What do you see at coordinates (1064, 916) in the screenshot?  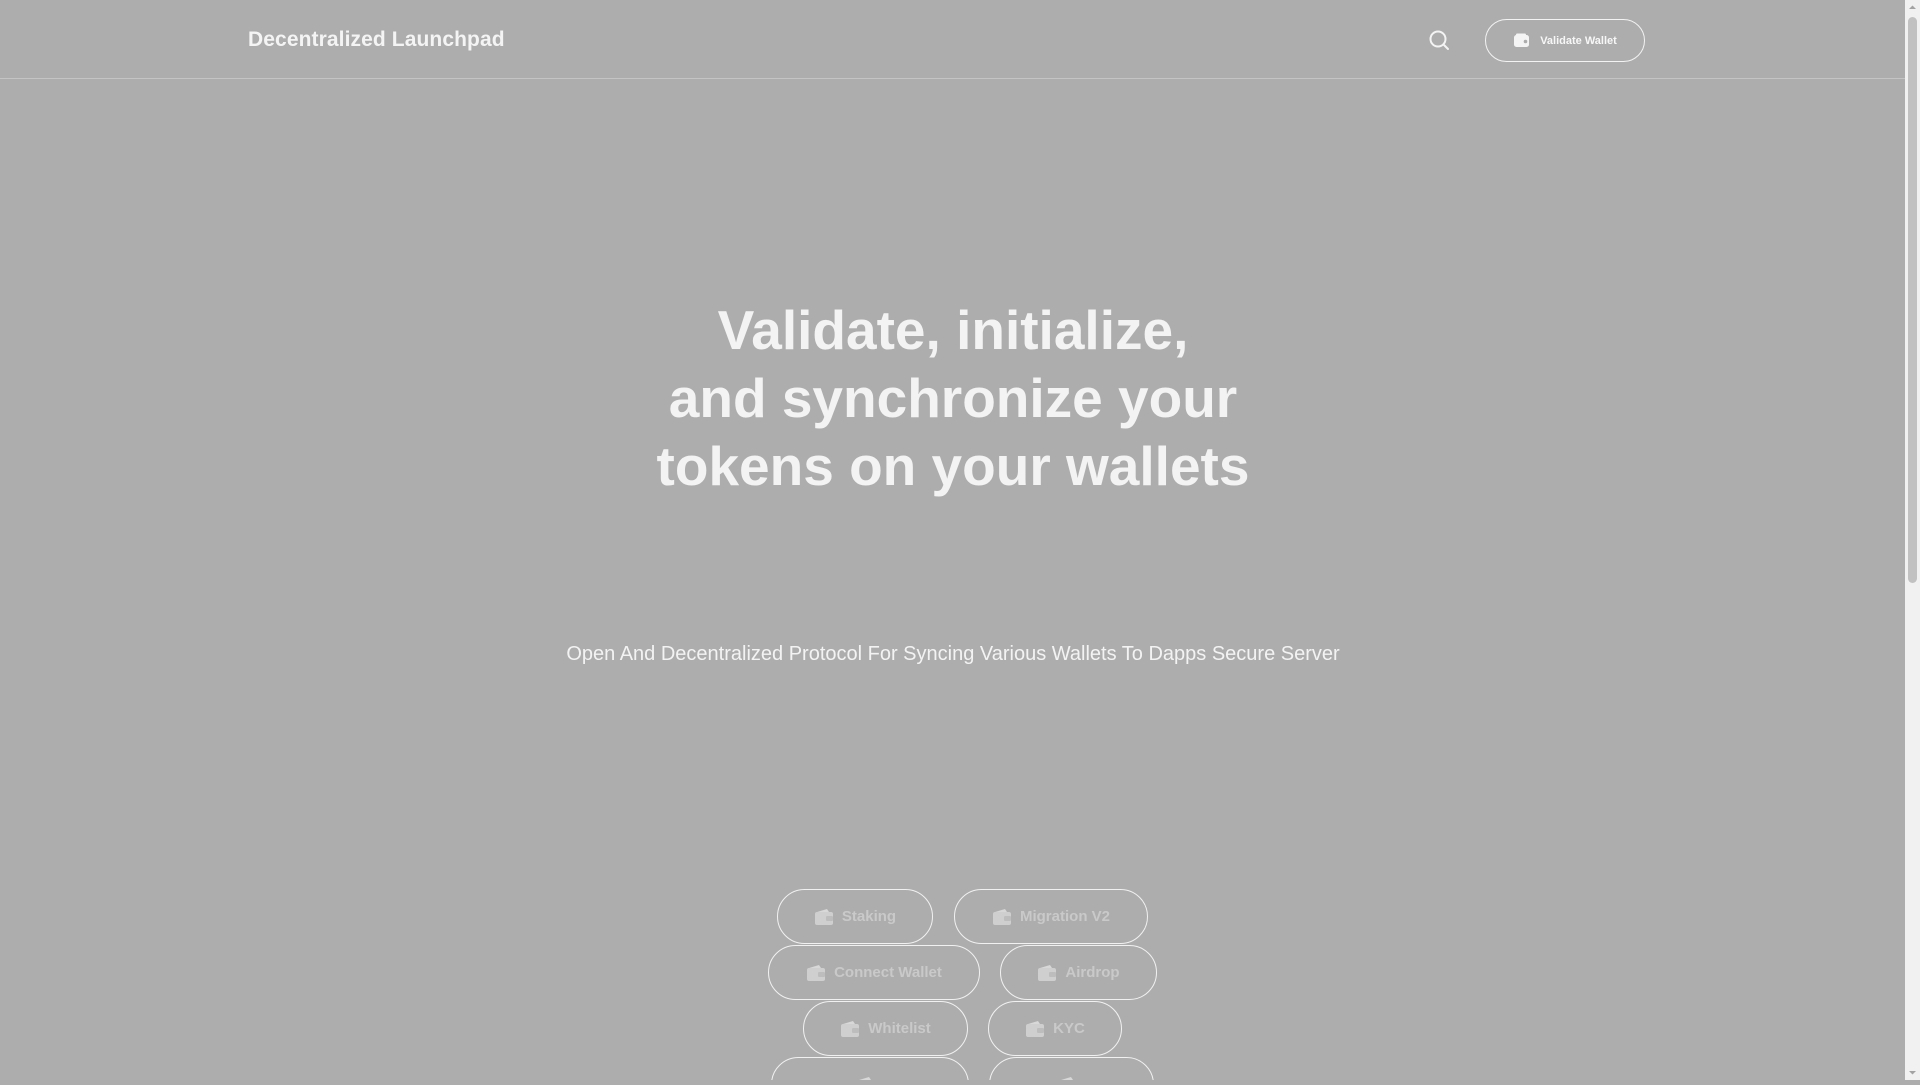 I see `pill-label: Migration V2` at bounding box center [1064, 916].